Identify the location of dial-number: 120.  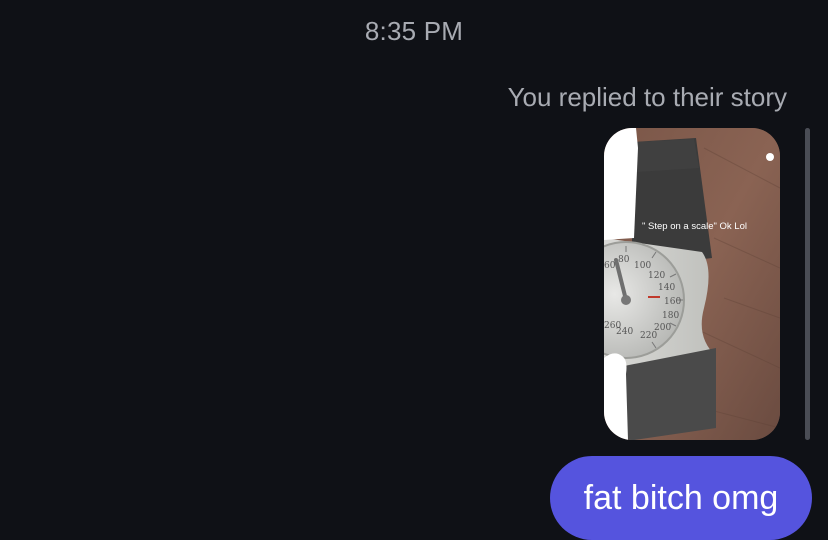
(656, 276).